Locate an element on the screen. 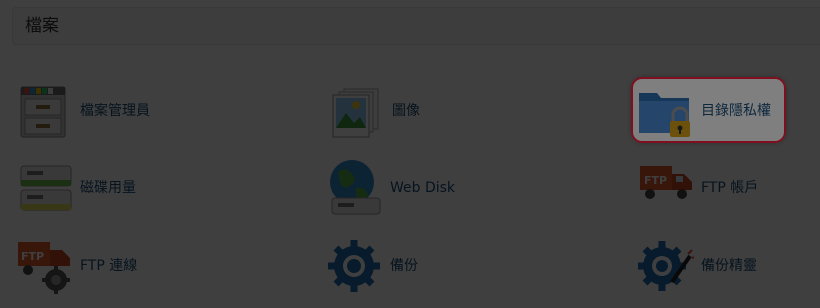 This screenshot has height=308, width=820. backup-wizard-label: 備份精靈 is located at coordinates (729, 266).